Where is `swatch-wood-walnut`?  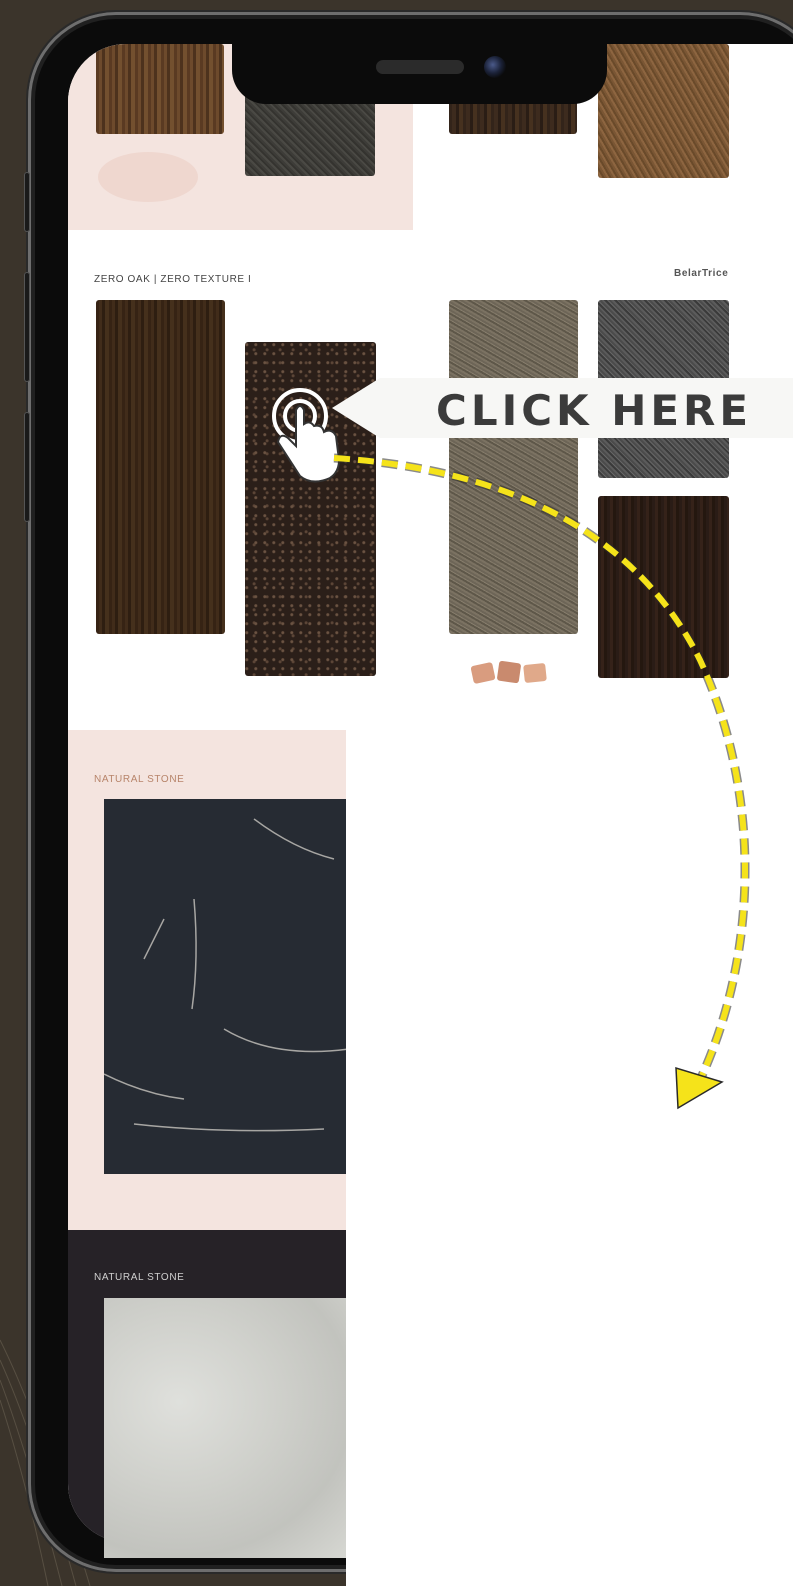
swatch-wood-walnut is located at coordinates (160, 89).